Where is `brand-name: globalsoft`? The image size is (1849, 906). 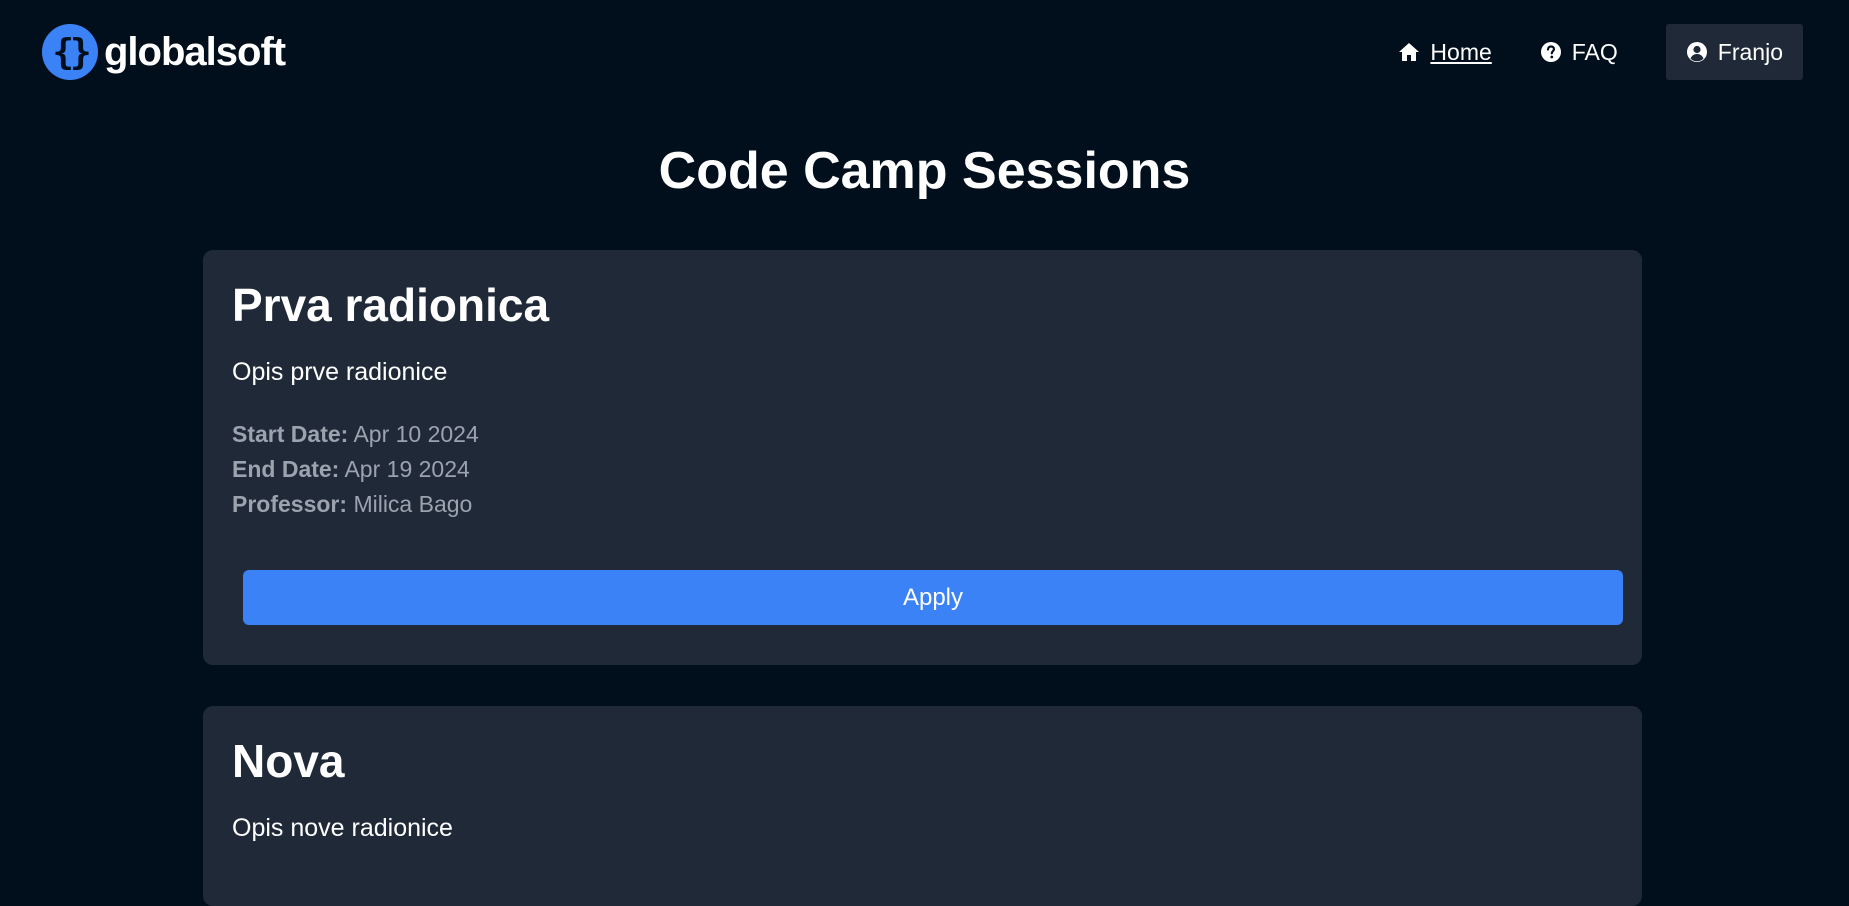
brand-name: globalsoft is located at coordinates (195, 51).